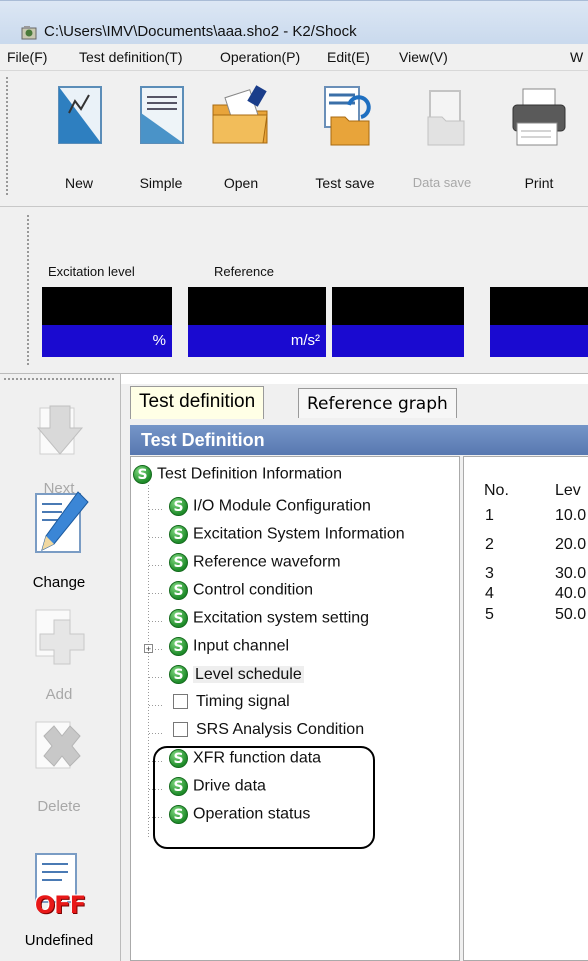  I want to click on tree-item-level-schedule: S Level schedule, so click(236, 679).